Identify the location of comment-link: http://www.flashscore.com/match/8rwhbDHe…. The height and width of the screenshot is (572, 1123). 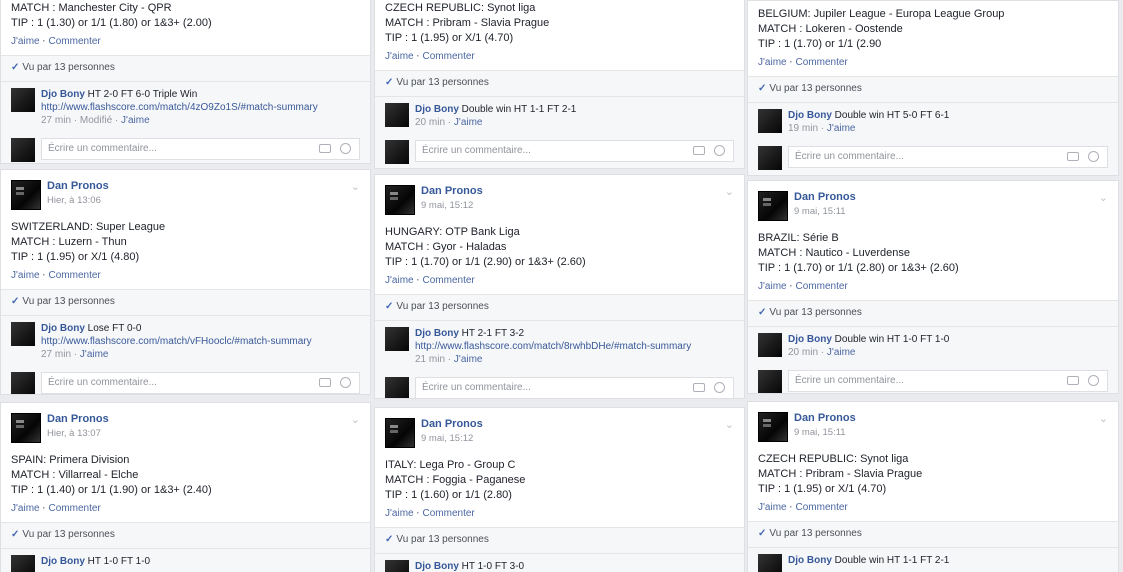
(574, 346).